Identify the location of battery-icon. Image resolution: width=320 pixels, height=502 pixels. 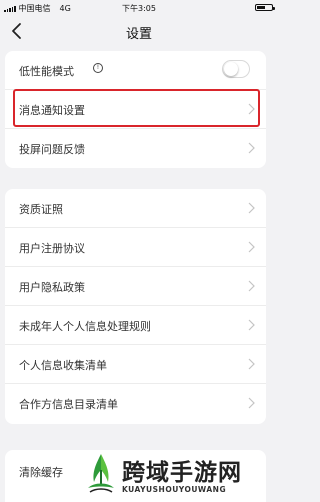
(265, 7).